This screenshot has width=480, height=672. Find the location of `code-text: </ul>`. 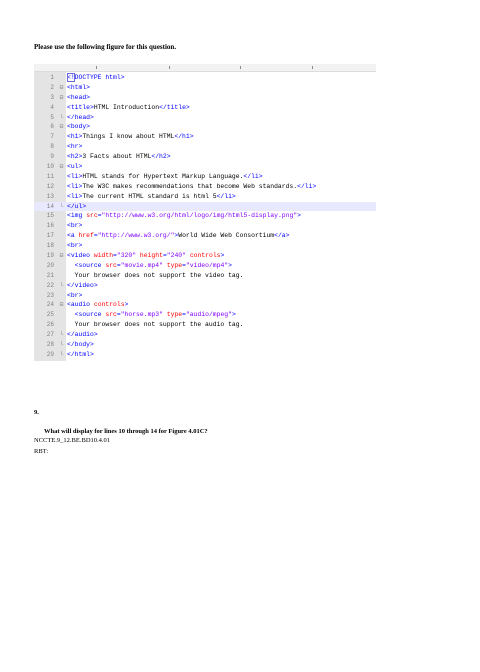

code-text: </ul> is located at coordinates (76, 207).